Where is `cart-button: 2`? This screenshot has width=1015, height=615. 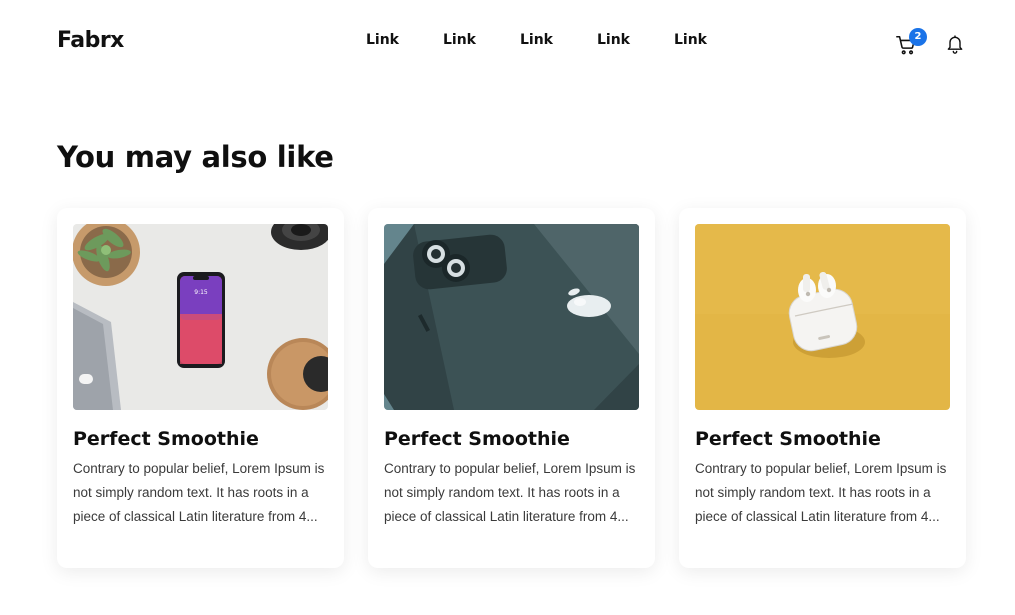
cart-button: 2 is located at coordinates (911, 42).